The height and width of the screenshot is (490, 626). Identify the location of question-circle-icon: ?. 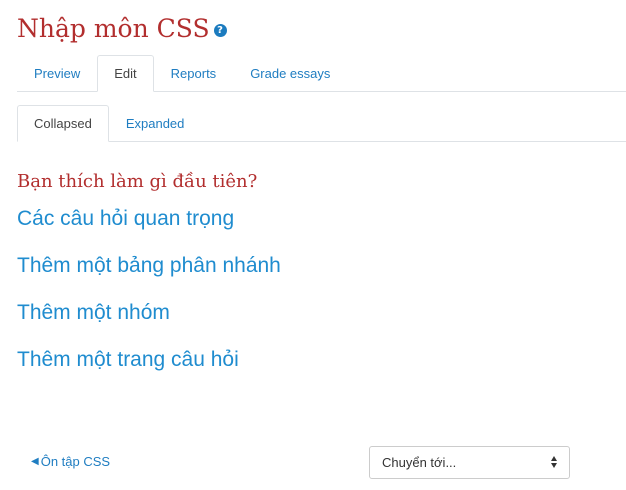
(220, 30).